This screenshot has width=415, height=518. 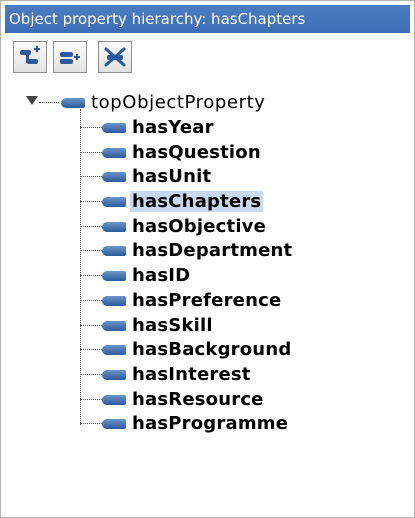 I want to click on add-sibling-property-icon, so click(x=70, y=58).